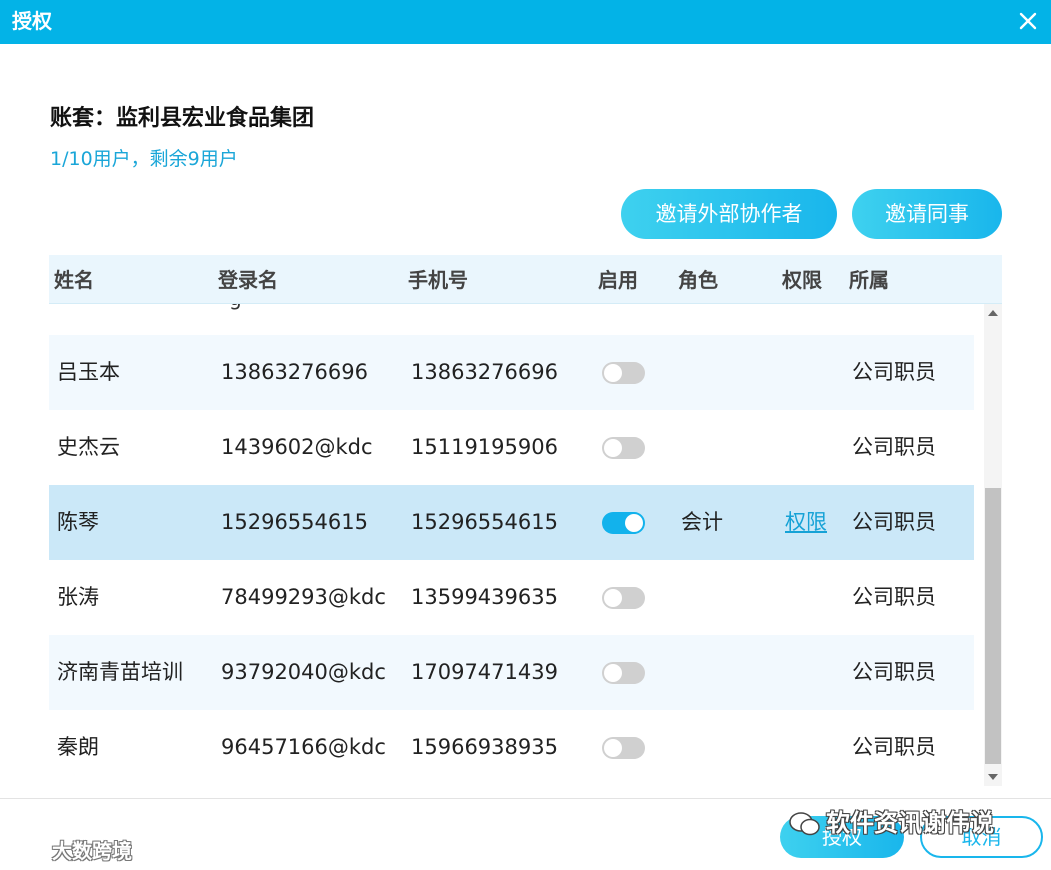 The height and width of the screenshot is (870, 1051). I want to click on partial-row-text: g, so click(235, 307).